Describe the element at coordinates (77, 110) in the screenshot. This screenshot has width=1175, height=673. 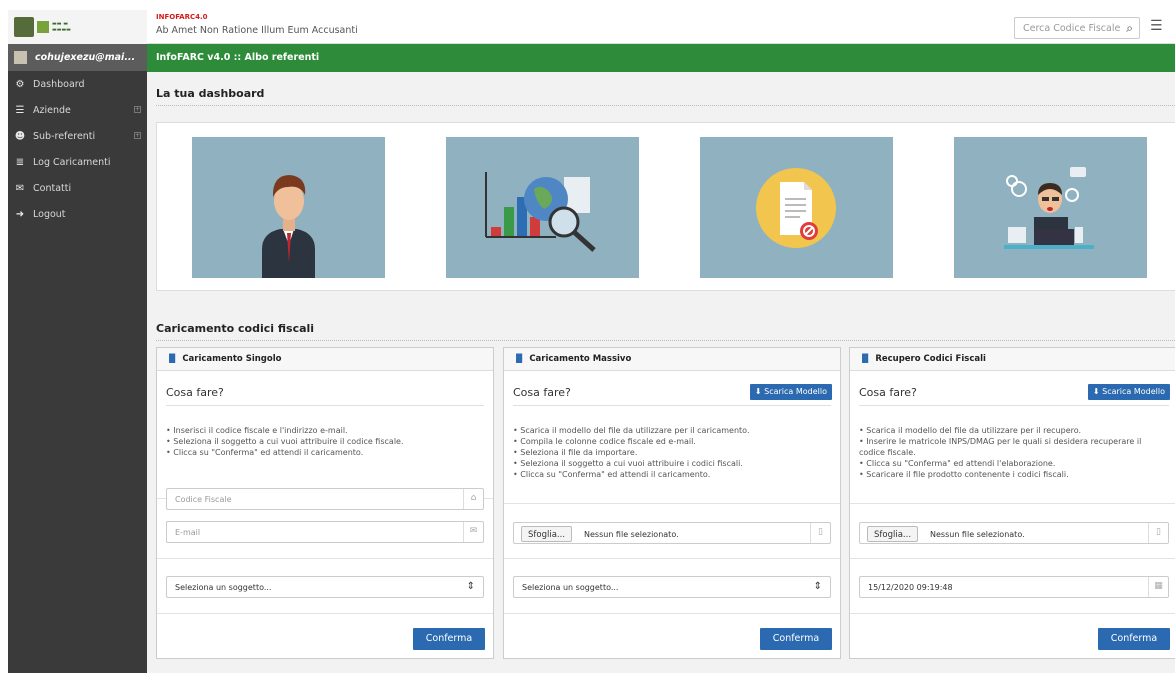
I see `sidebar-item-aziende: ☰ Aziende +` at that location.